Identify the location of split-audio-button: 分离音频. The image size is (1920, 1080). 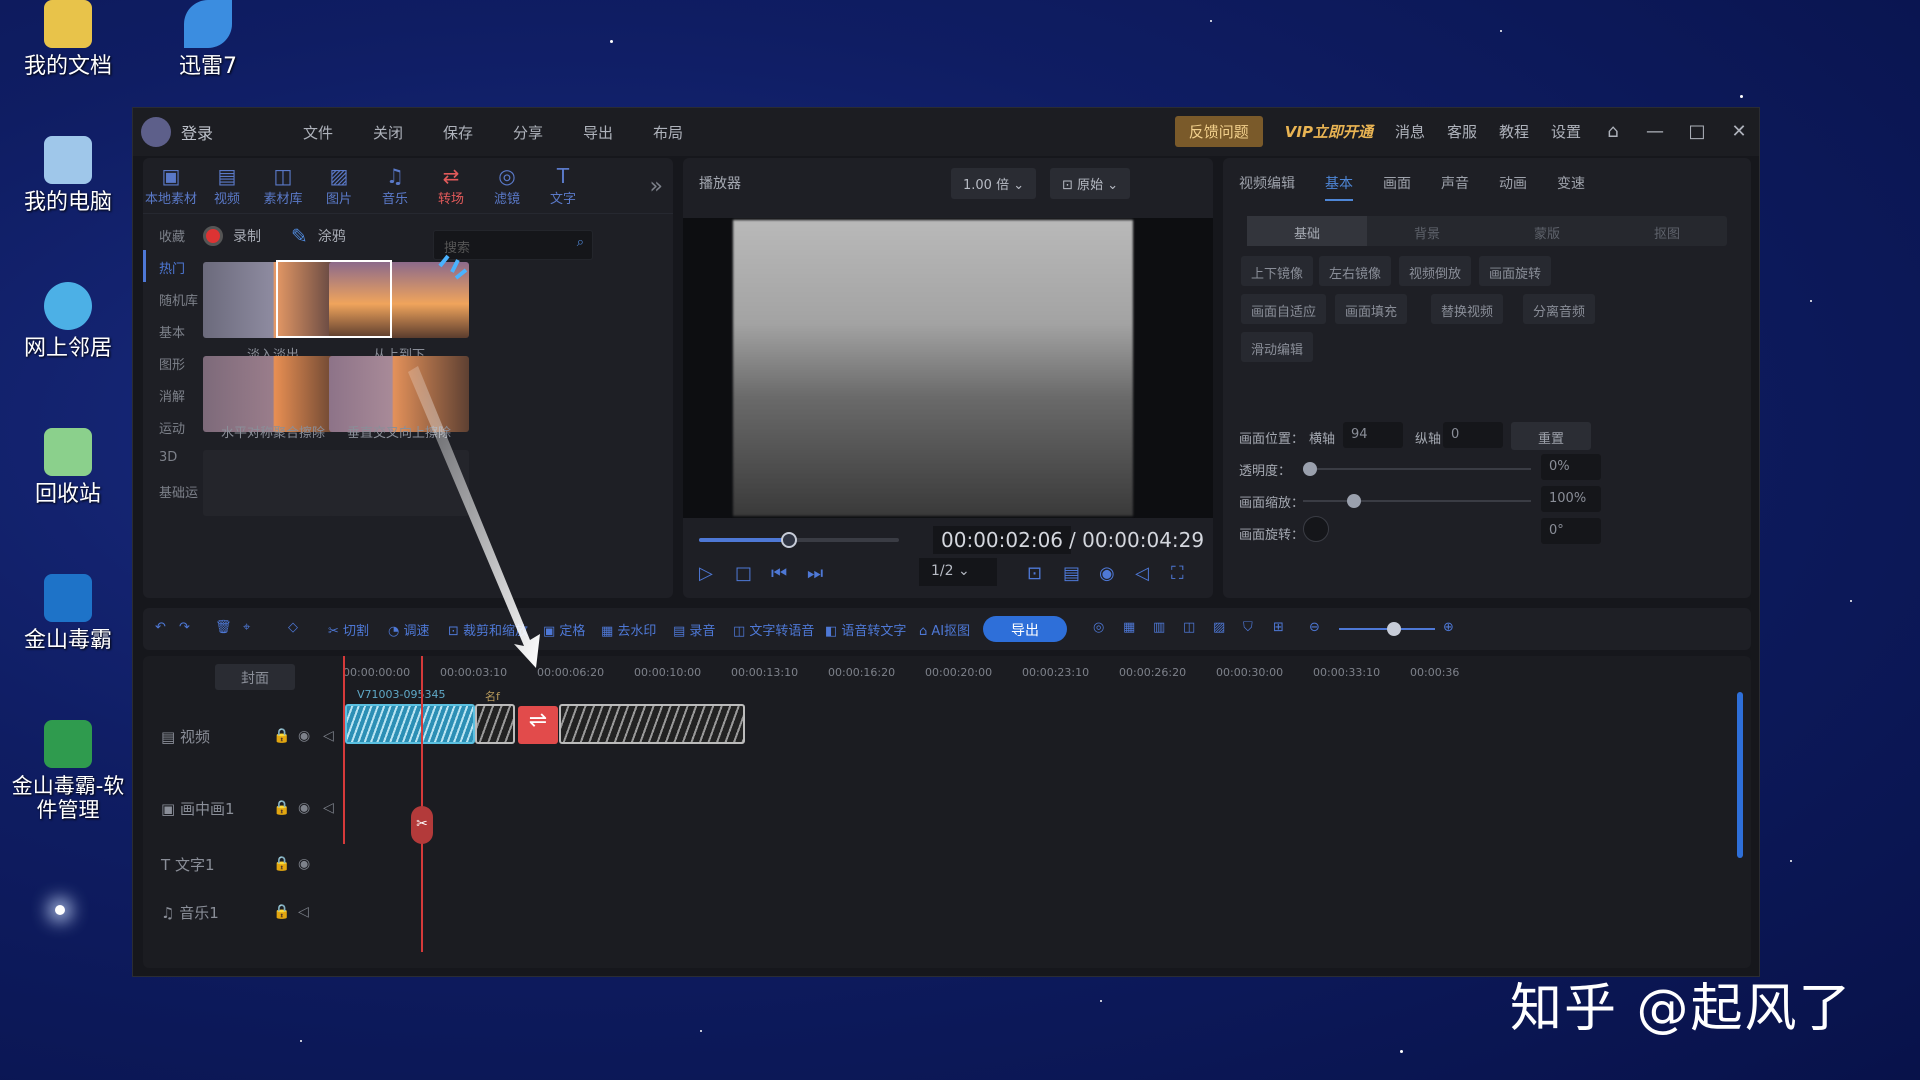
(1559, 309).